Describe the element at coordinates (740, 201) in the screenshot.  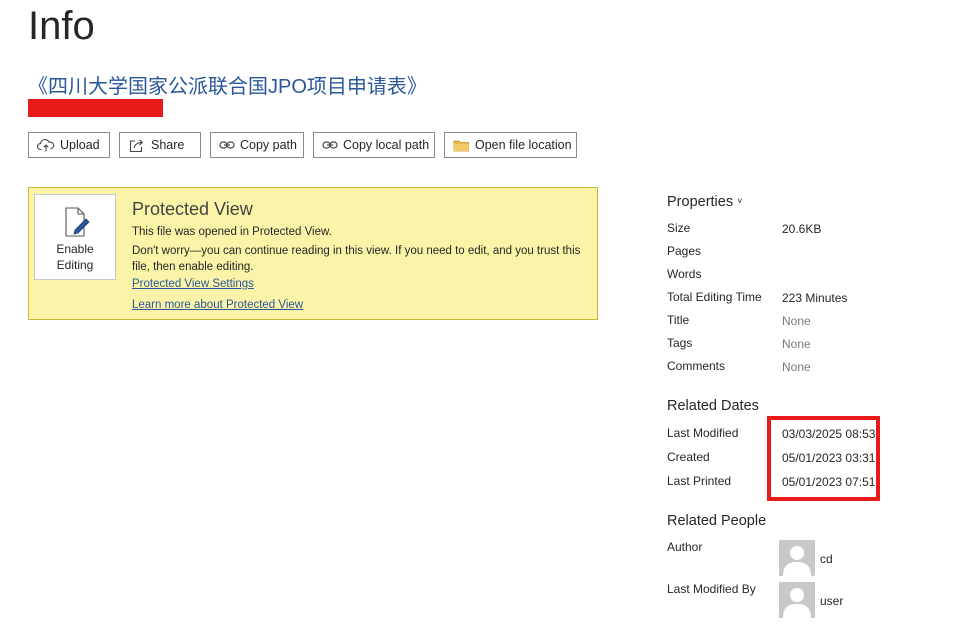
I see `chevron-down-icon: ˅` at that location.